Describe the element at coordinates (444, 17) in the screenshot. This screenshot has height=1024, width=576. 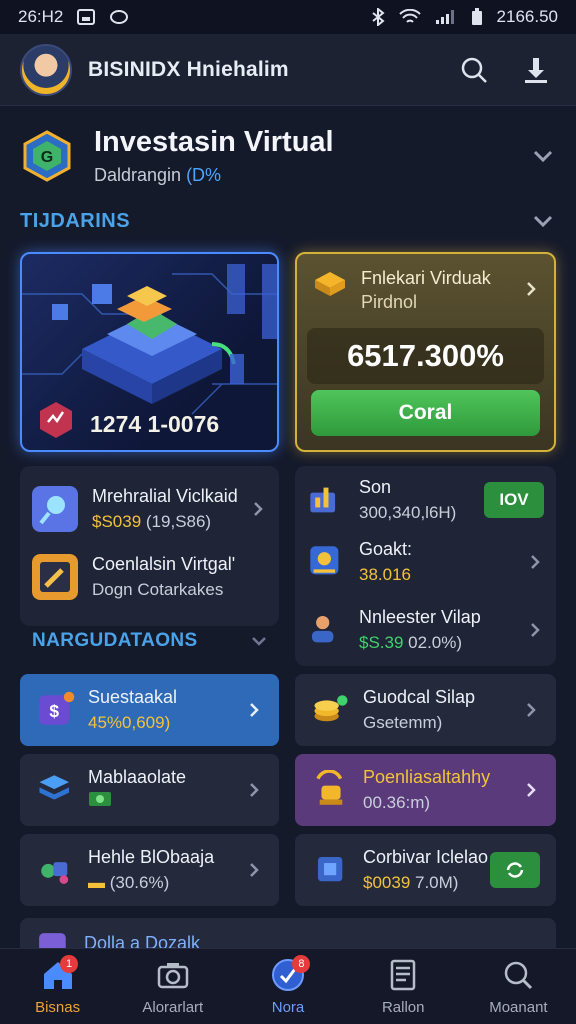
I see `signal-icon` at that location.